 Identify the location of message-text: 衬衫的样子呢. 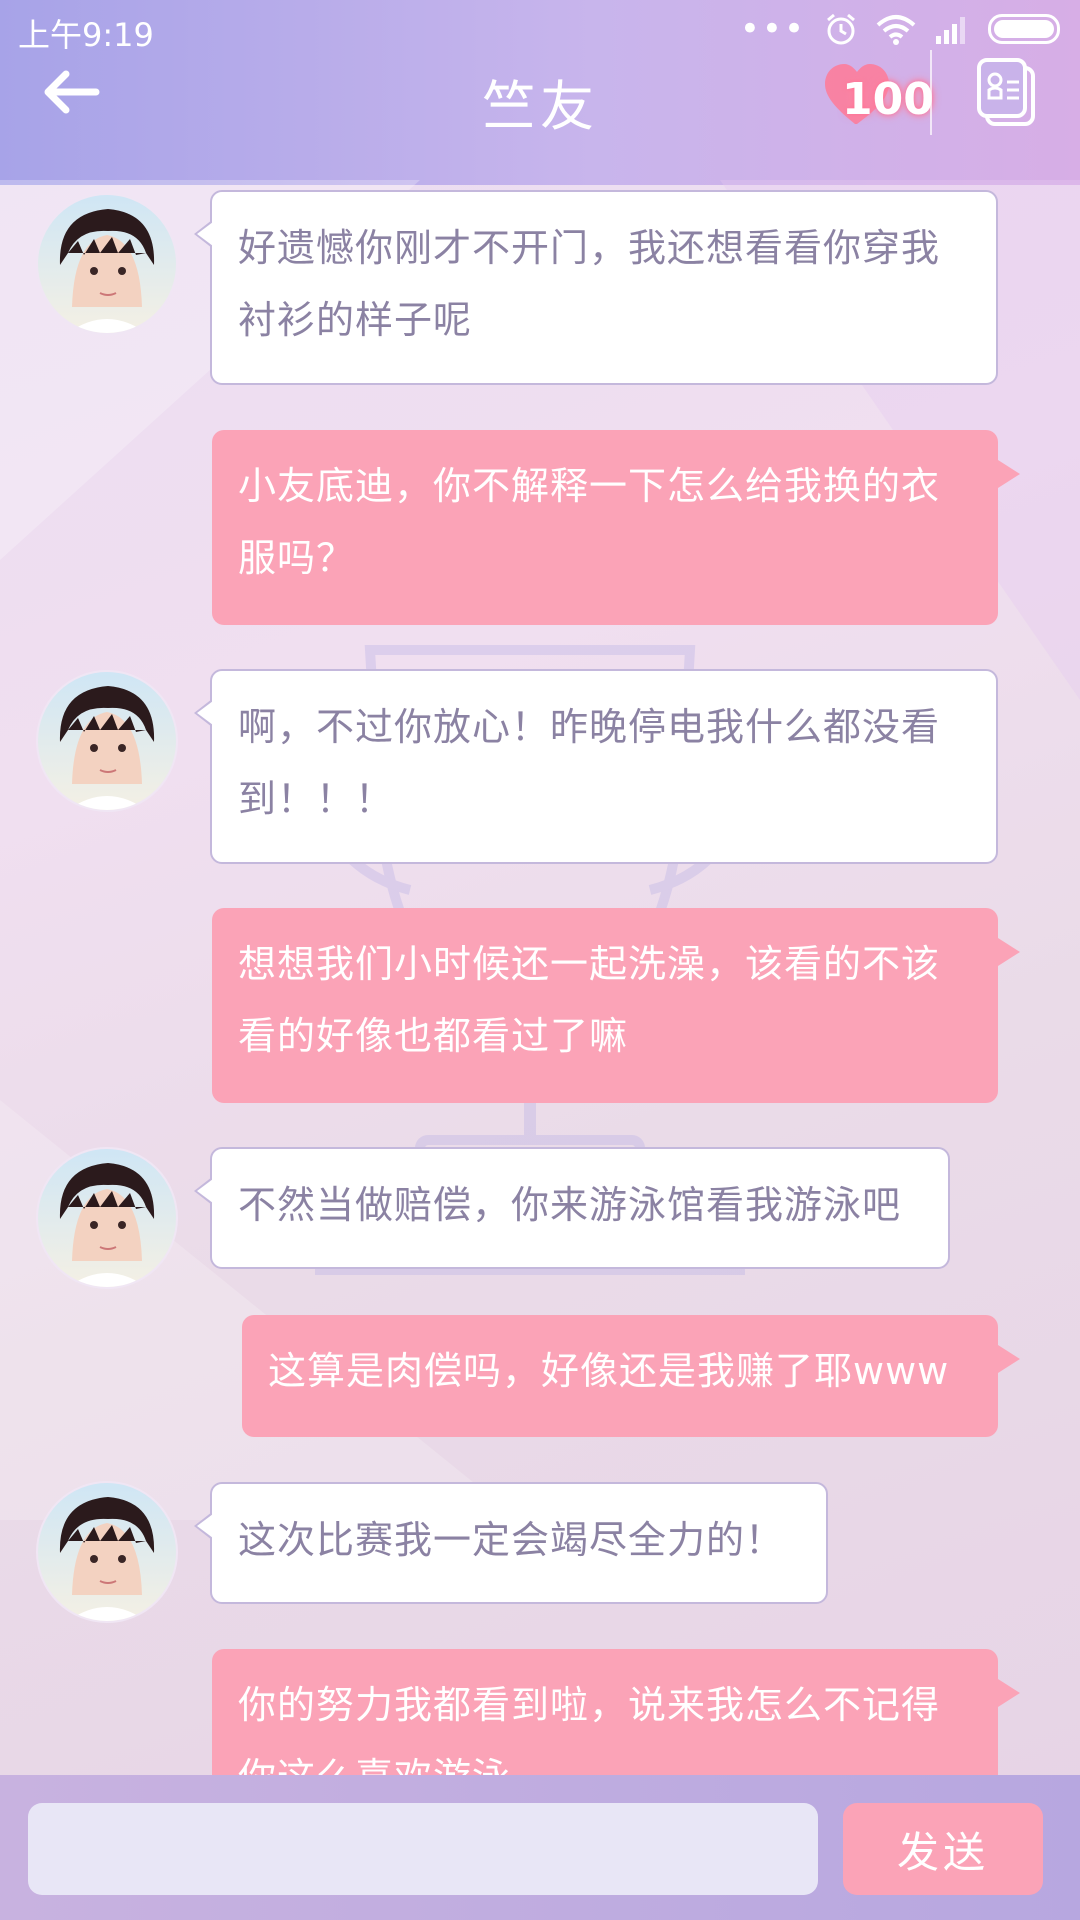
(355, 320).